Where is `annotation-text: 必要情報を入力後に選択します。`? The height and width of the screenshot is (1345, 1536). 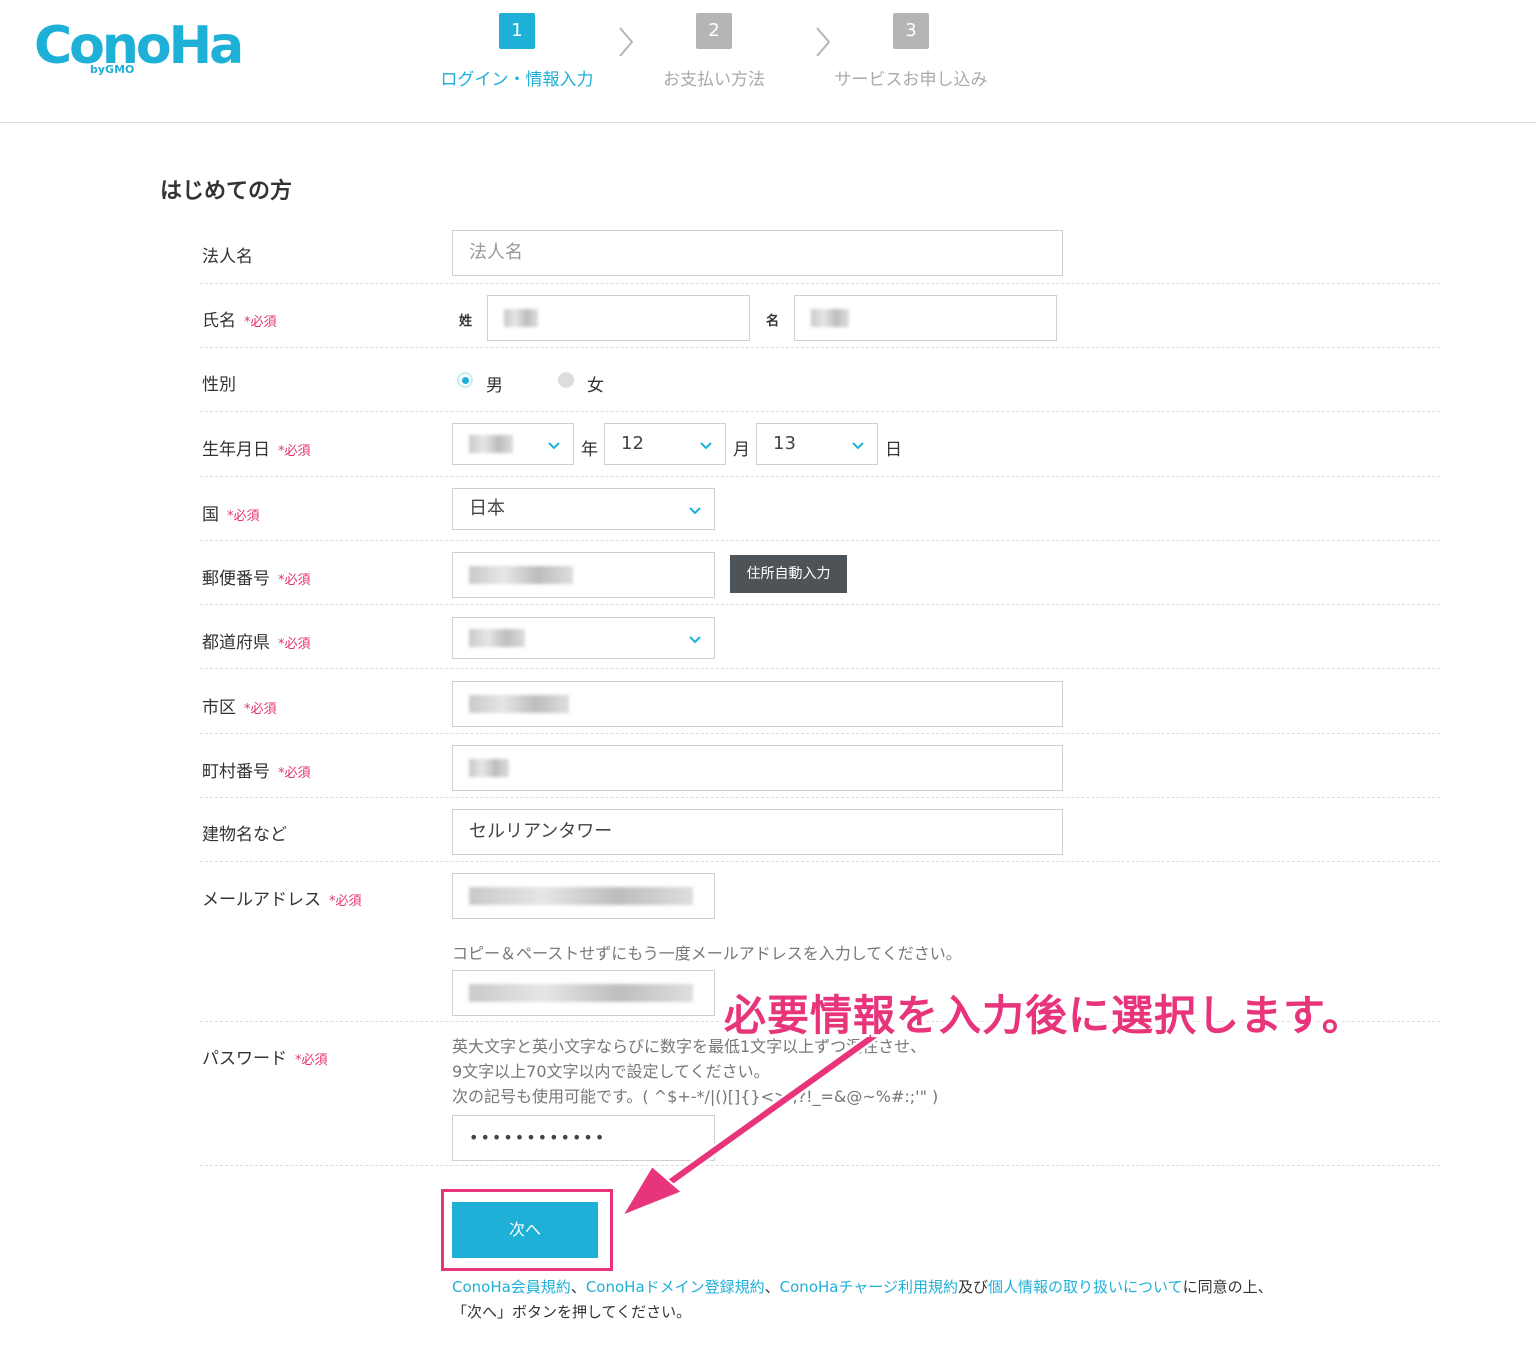 annotation-text: 必要情報を入力後に選択します。 is located at coordinates (1044, 1015).